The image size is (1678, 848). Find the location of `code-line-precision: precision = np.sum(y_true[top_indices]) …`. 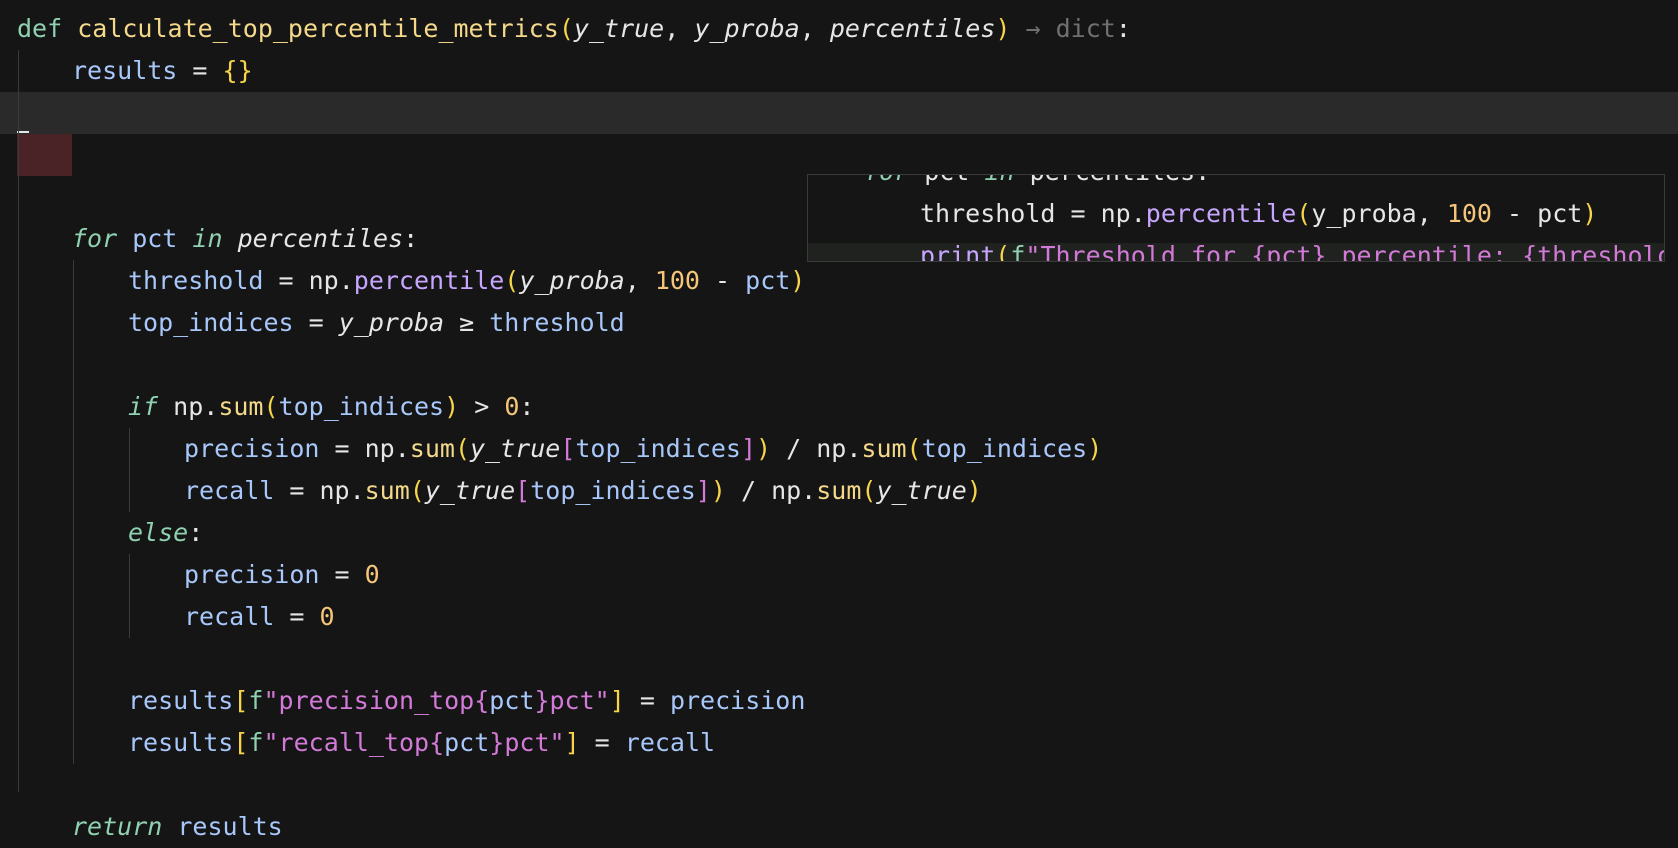

code-line-precision: precision = np.sum(y_true[top_indices]) … is located at coordinates (839, 449).